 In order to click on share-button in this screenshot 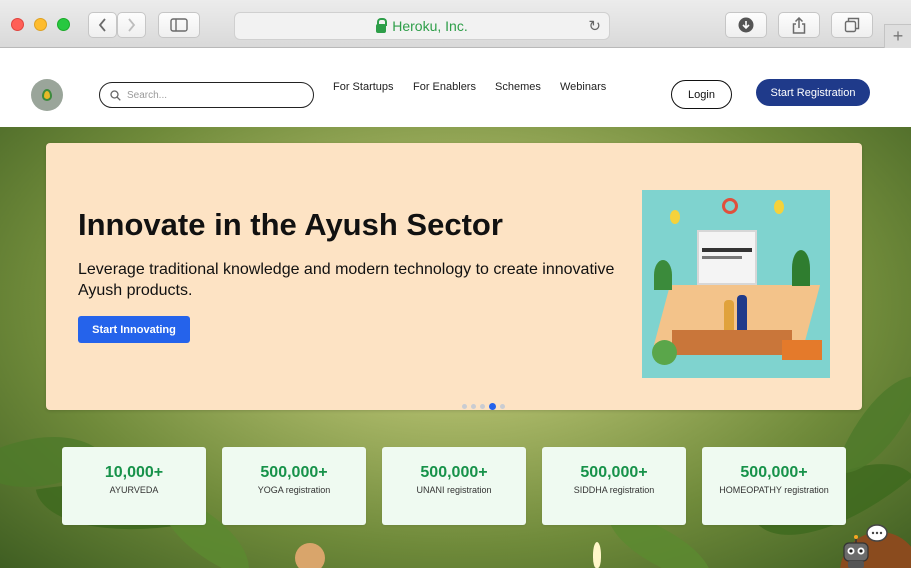, I will do `click(799, 25)`.